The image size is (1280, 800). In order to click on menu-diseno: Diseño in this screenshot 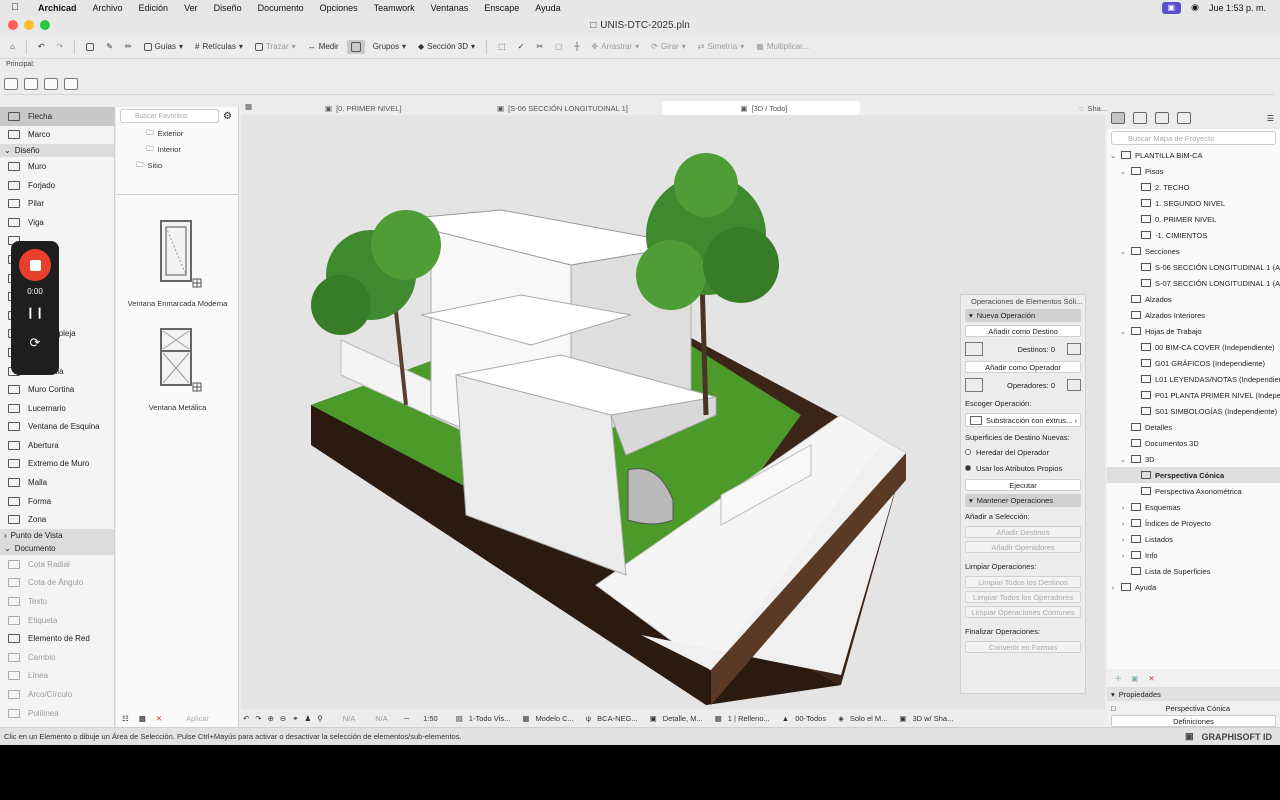, I will do `click(228, 8)`.